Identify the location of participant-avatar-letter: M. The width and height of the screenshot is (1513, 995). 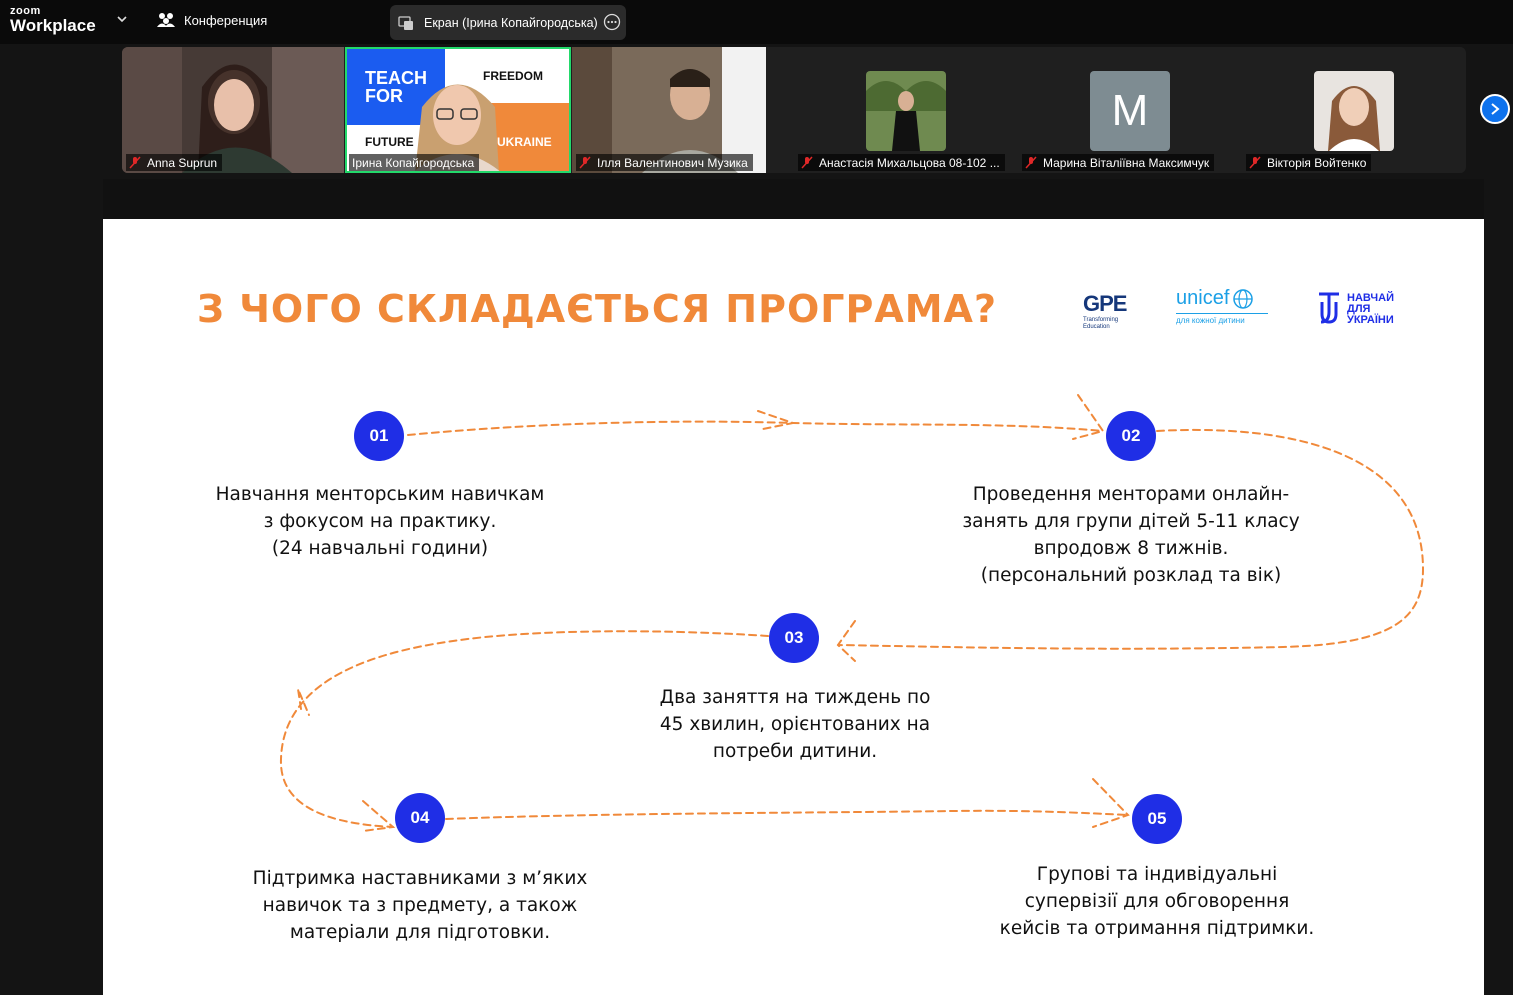
(1130, 111).